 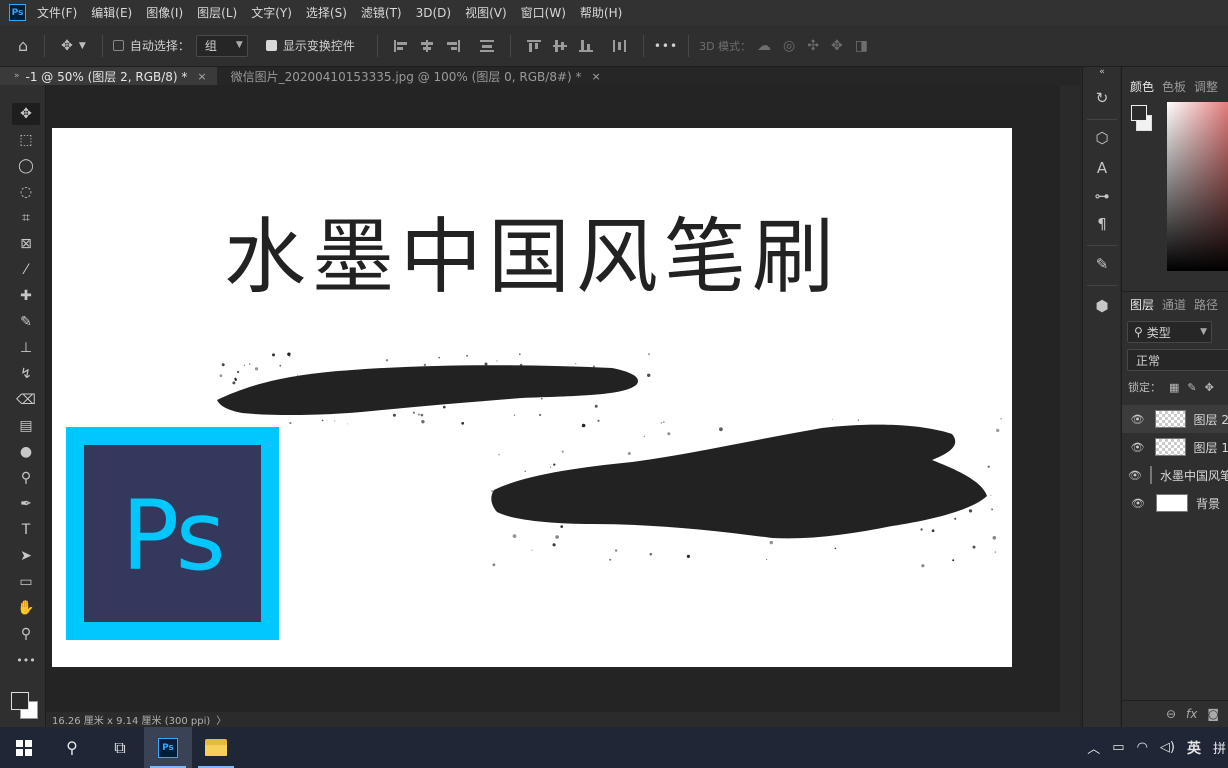 What do you see at coordinates (26, 608) in the screenshot?
I see `hand-tool-icon: ✋` at bounding box center [26, 608].